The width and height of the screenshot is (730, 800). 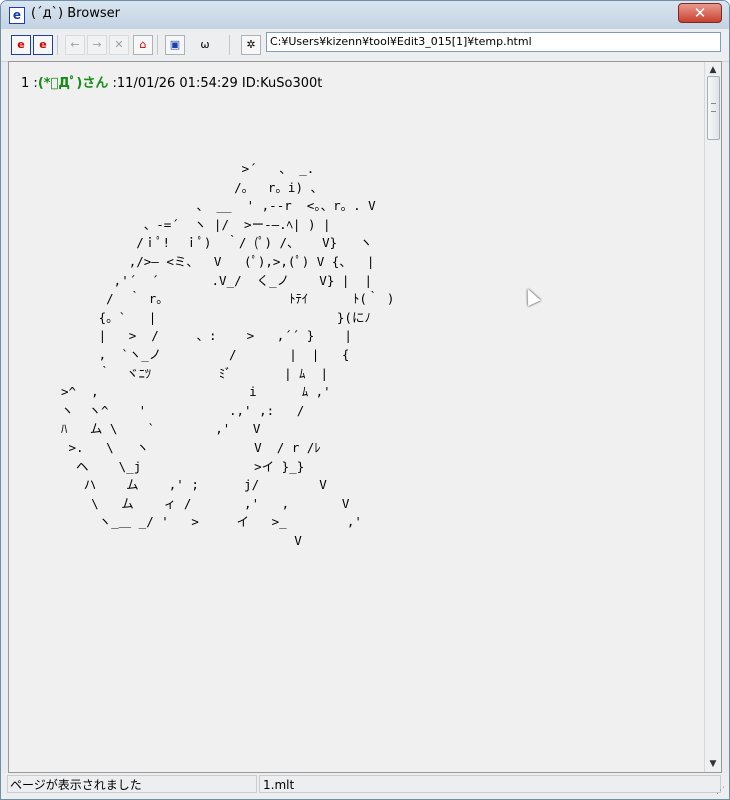 I want to click on ie-button-2: e, so click(x=43, y=45).